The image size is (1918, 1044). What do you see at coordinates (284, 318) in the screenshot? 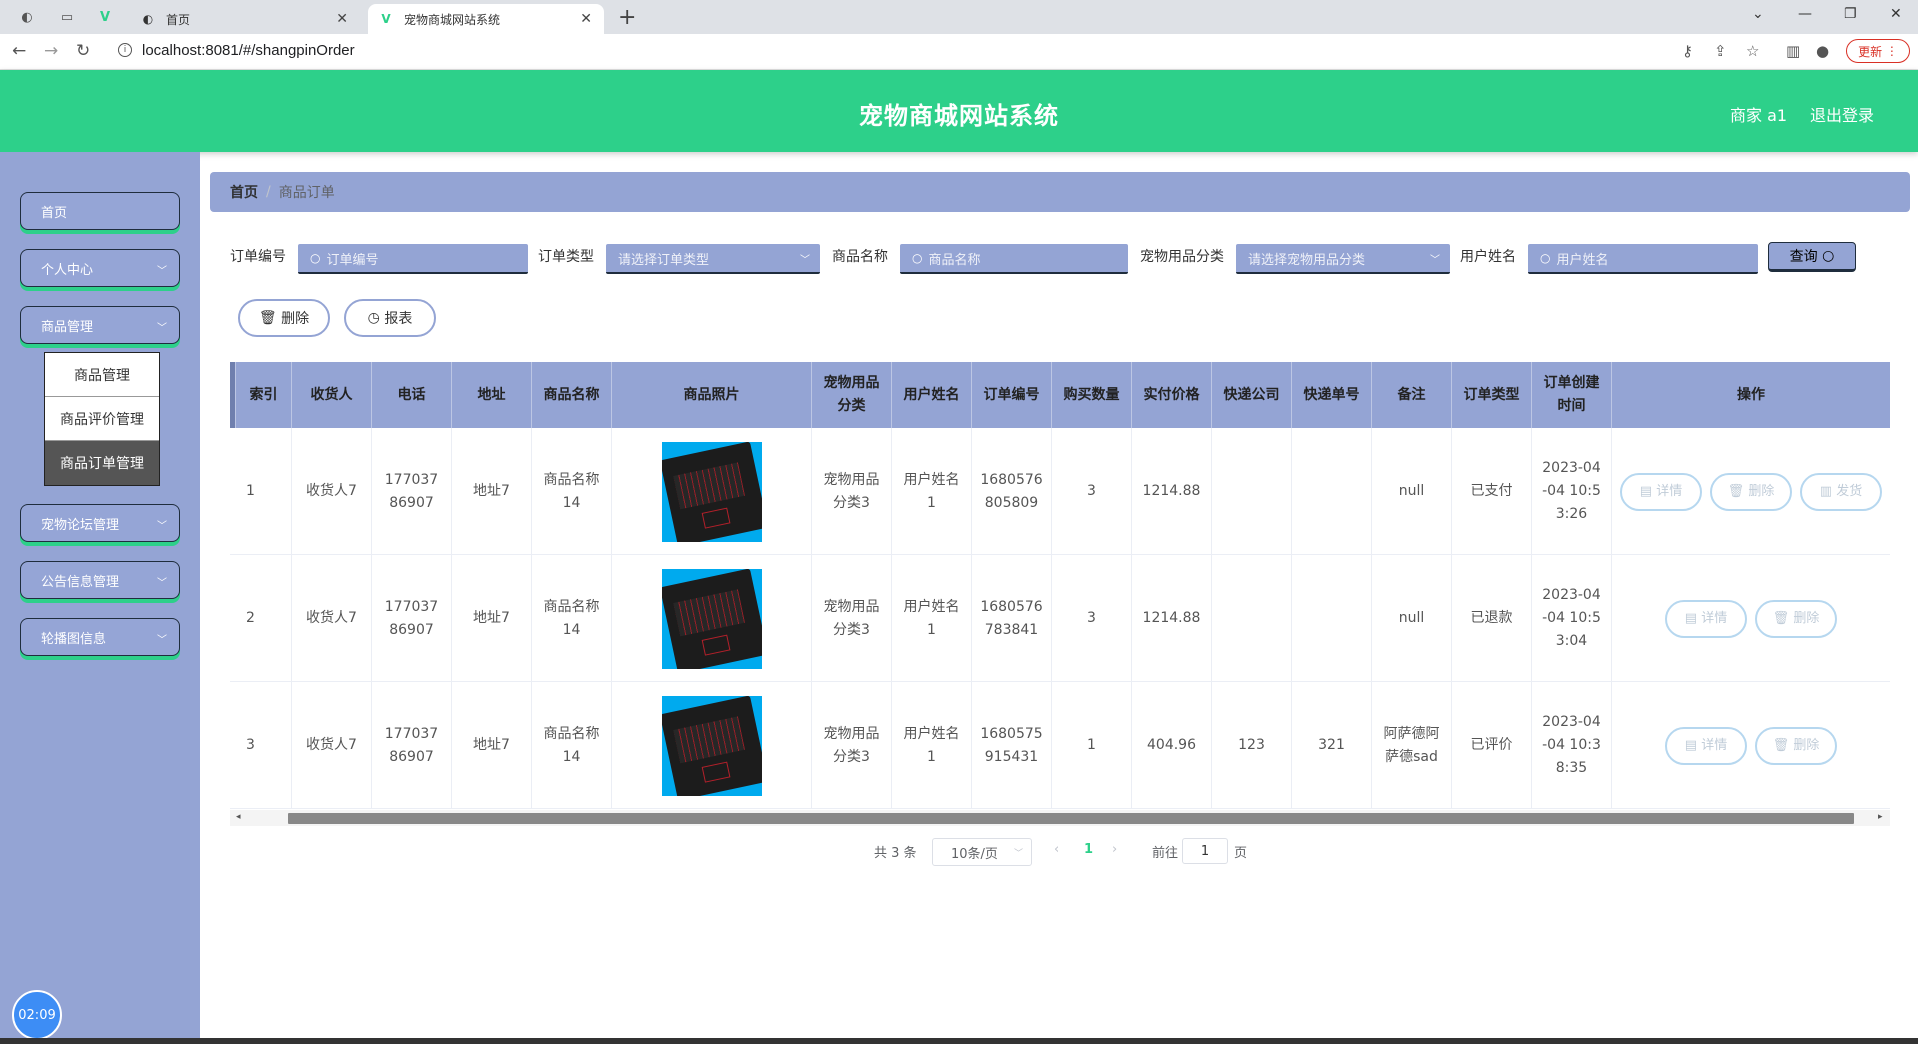
I see `bulk-delete-button: 🗑 删除` at bounding box center [284, 318].